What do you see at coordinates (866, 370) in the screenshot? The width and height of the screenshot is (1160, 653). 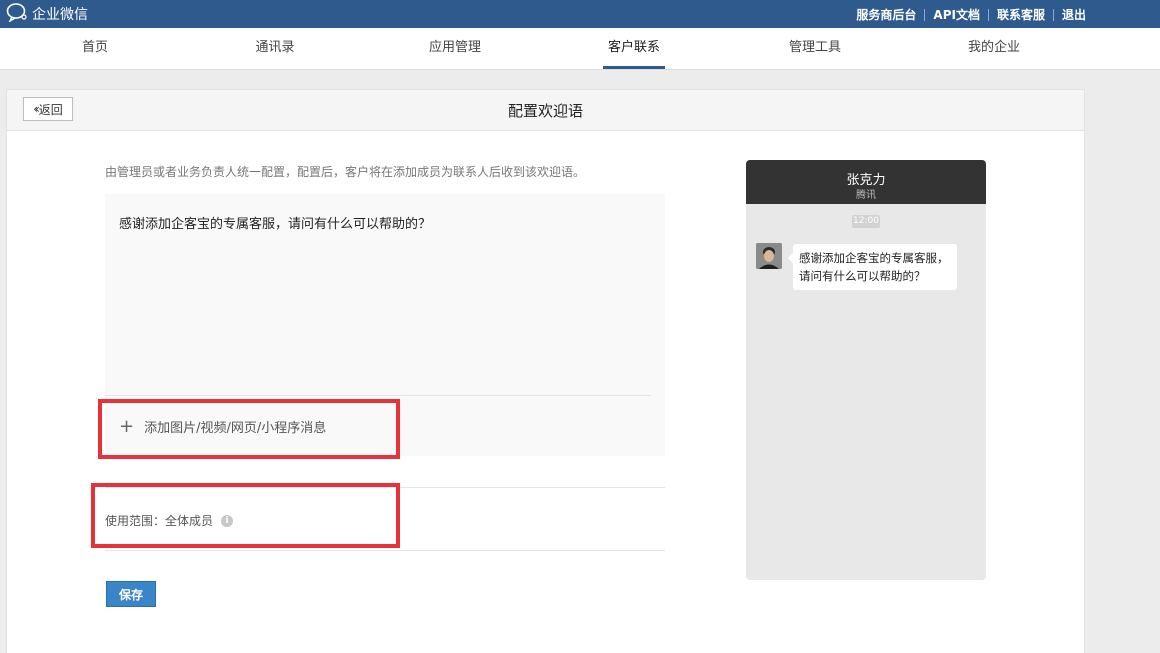 I see `phone-preview: 张克力 腾讯 12:00 感谢添加企客宝的专属客服，请问有什么可以帮助的？` at bounding box center [866, 370].